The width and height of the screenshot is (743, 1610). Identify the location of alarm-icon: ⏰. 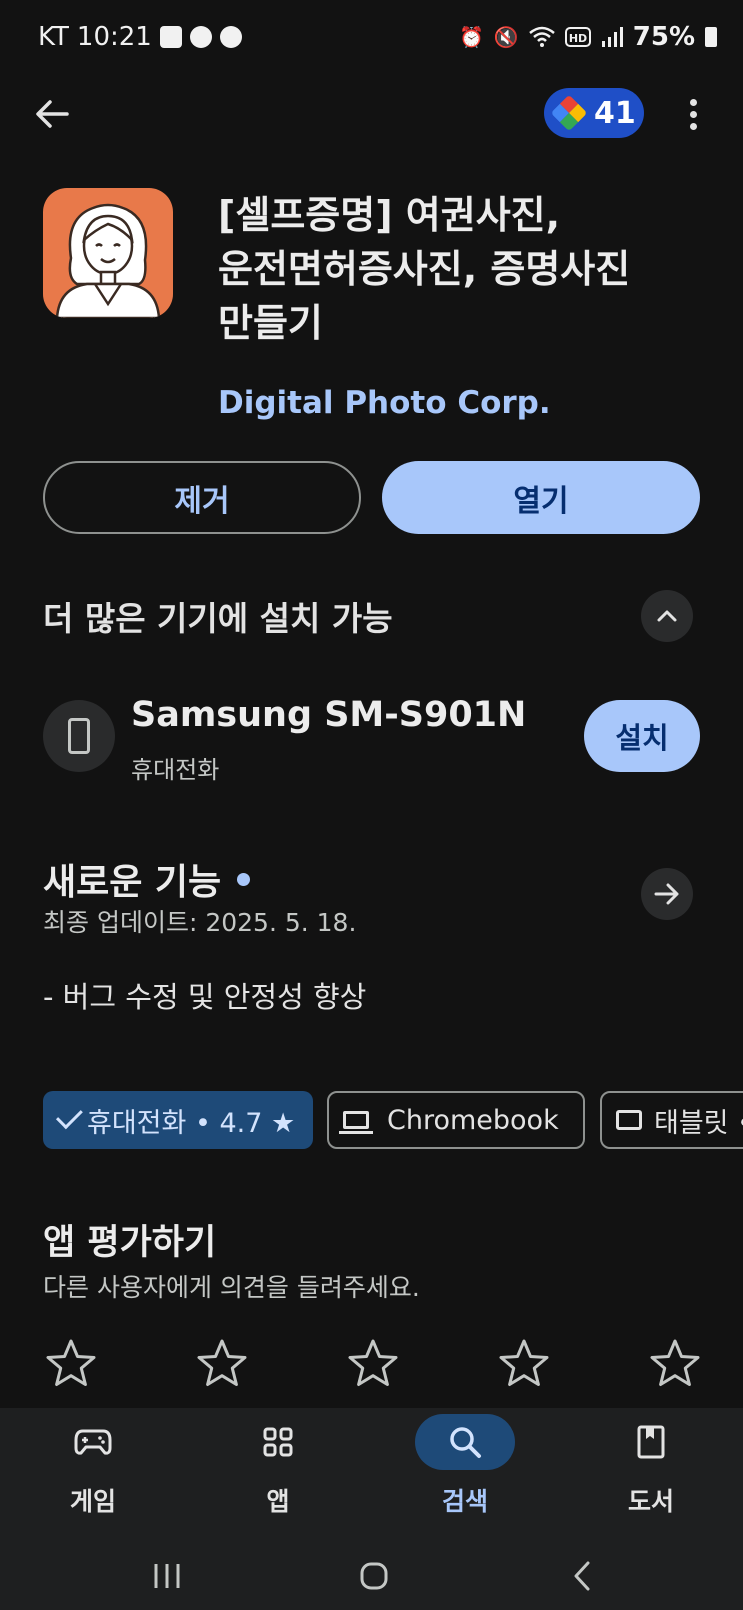
(471, 37).